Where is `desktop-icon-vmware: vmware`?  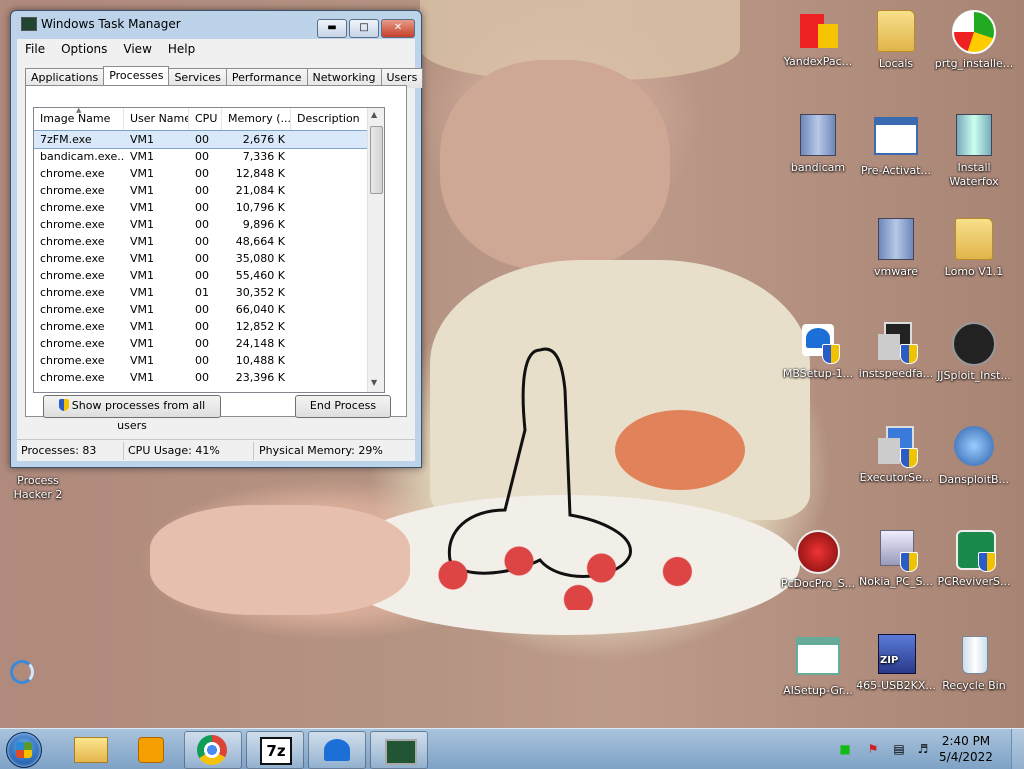
desktop-icon-vmware: vmware is located at coordinates (896, 247).